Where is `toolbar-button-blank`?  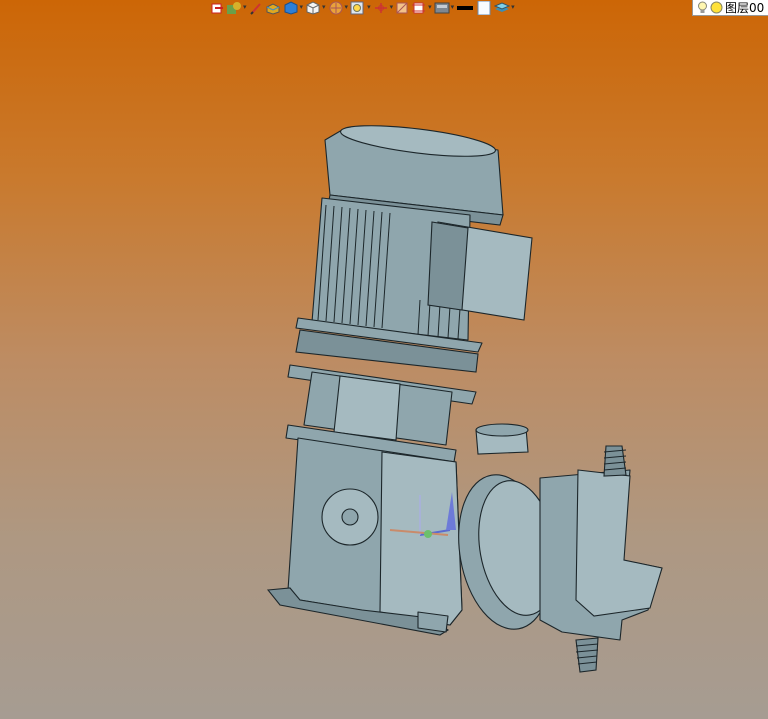
toolbar-button-blank is located at coordinates (484, 7).